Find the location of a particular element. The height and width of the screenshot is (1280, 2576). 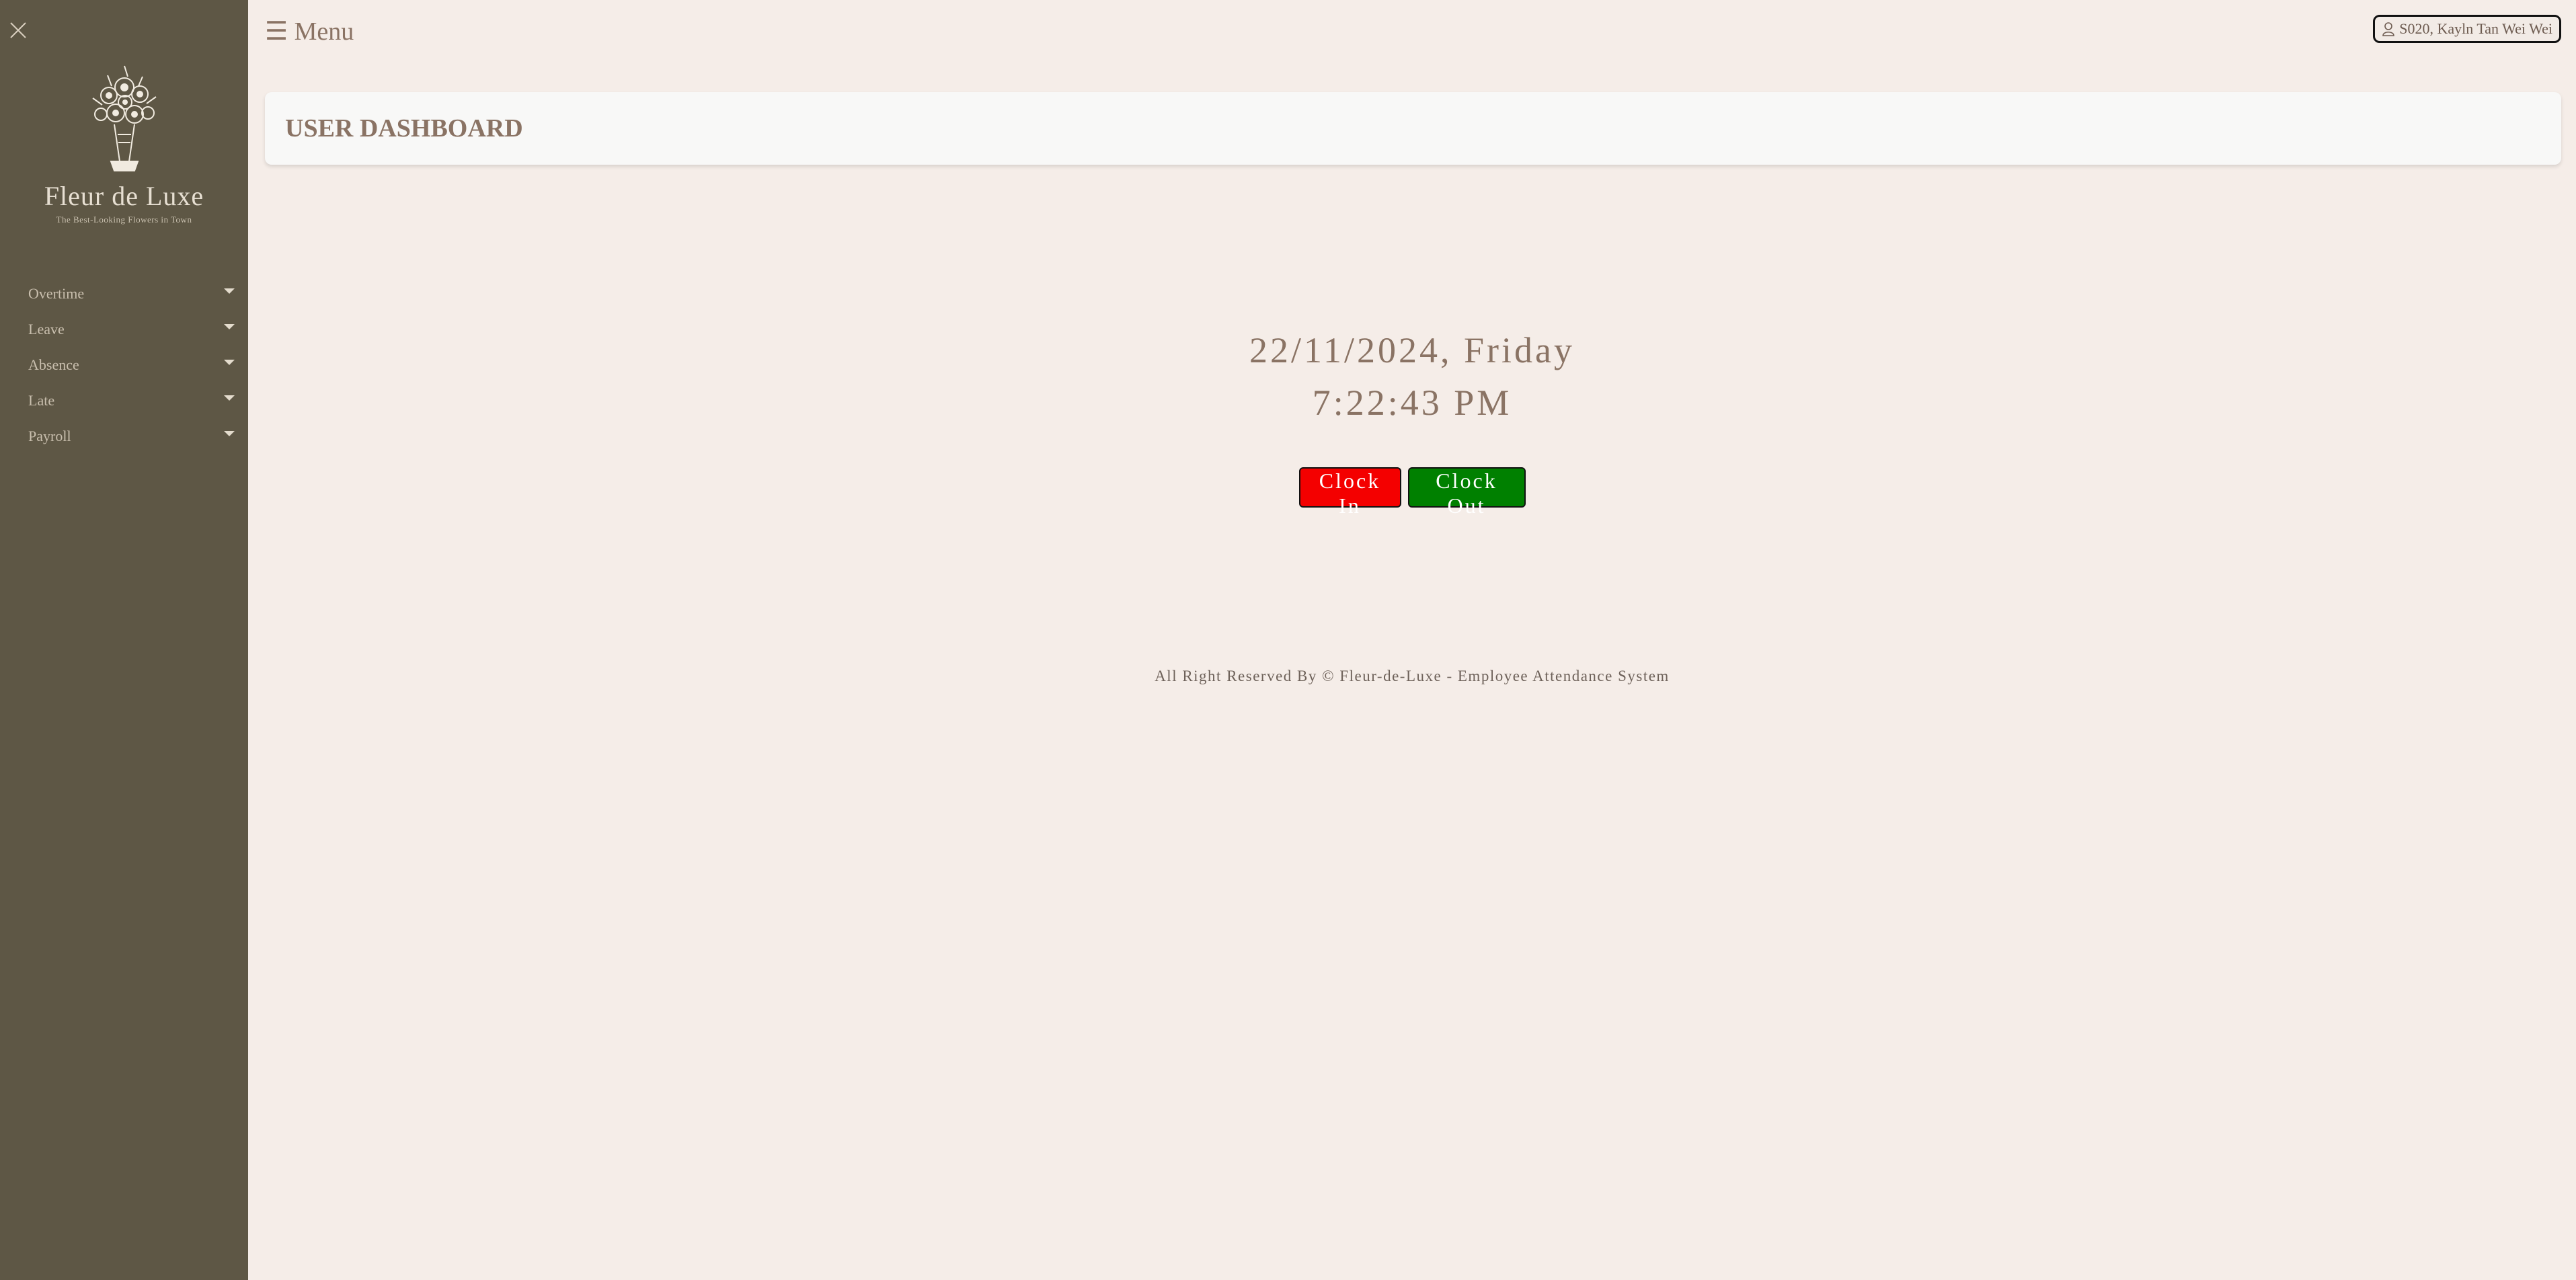

close-icon is located at coordinates (18, 30).